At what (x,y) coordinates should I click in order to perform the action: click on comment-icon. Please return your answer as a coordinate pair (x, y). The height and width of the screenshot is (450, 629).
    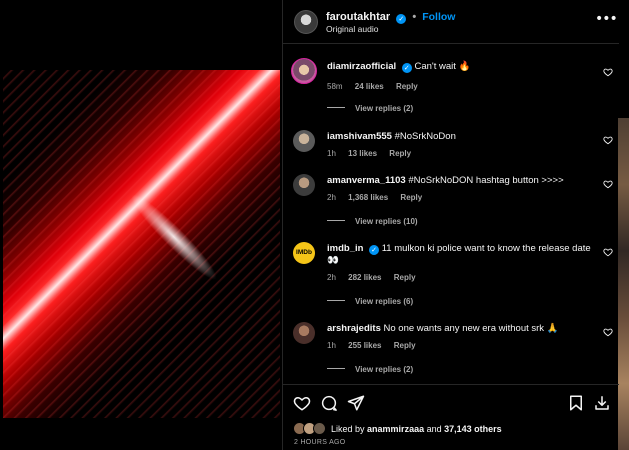
    Looking at the image, I should click on (329, 403).